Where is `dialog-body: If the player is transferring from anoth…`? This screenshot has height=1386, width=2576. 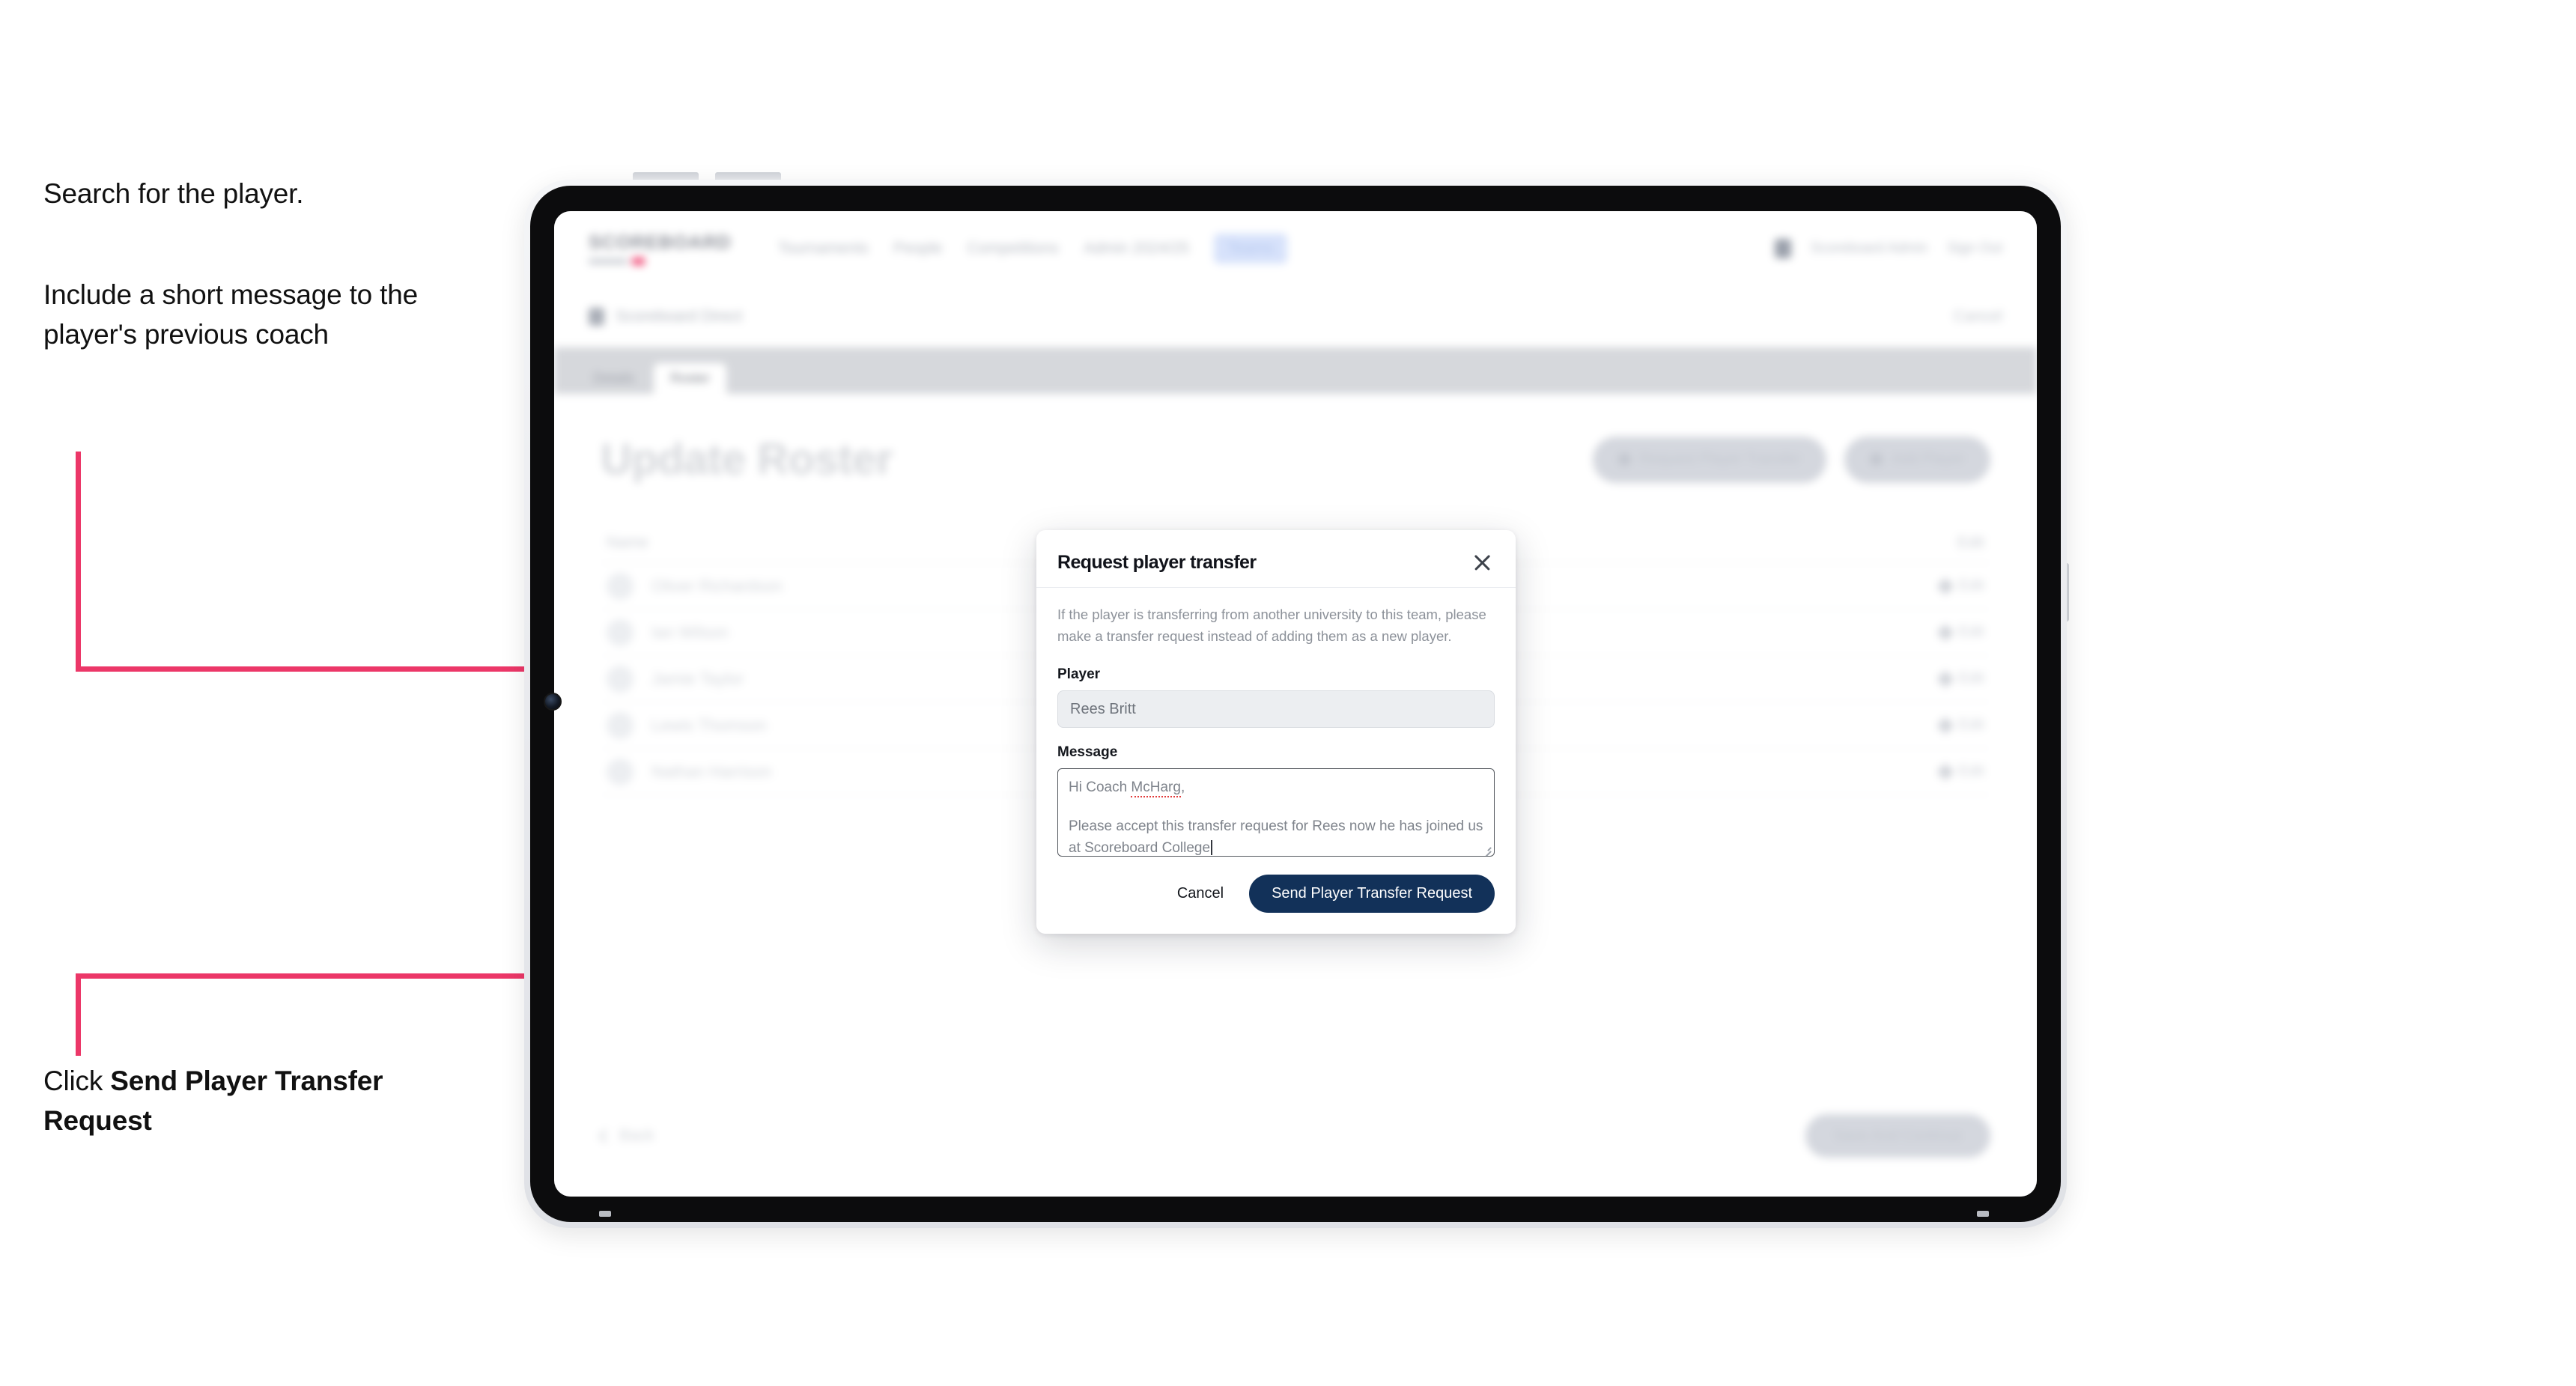
dialog-body: If the player is transferring from anoth… is located at coordinates (1276, 723).